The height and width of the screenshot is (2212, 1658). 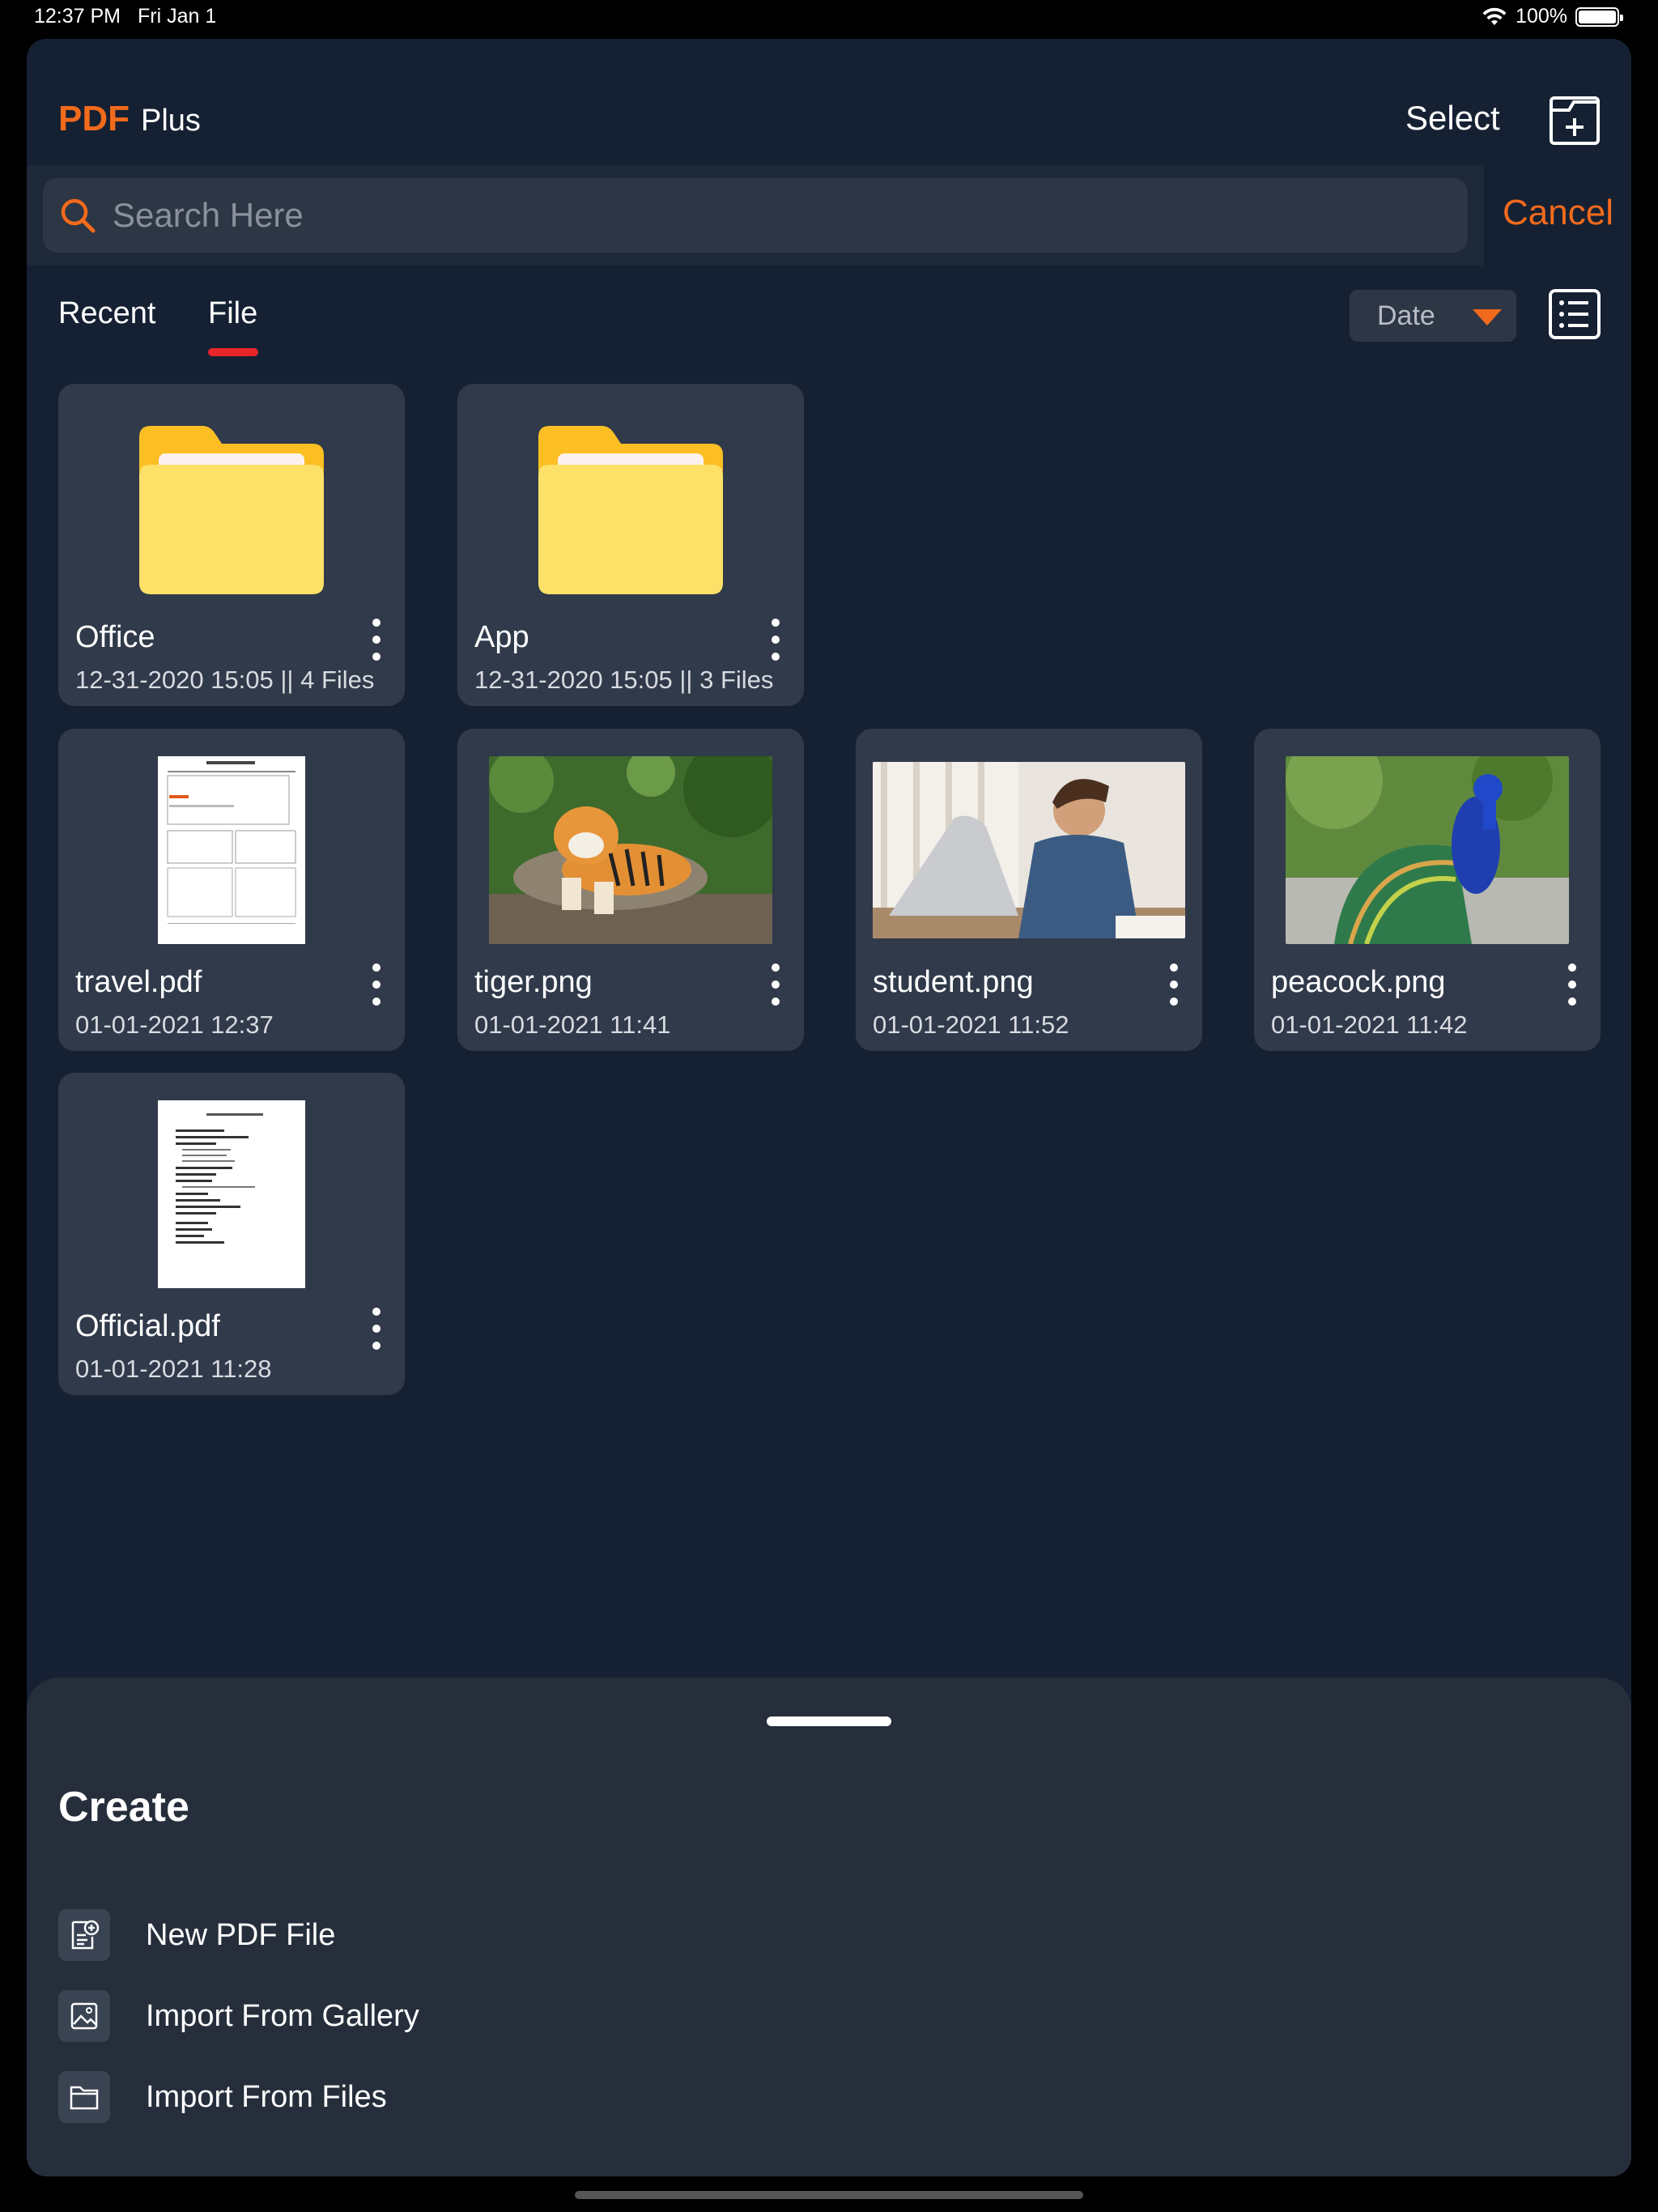 I want to click on cancel-button: Cancel, so click(x=1558, y=213).